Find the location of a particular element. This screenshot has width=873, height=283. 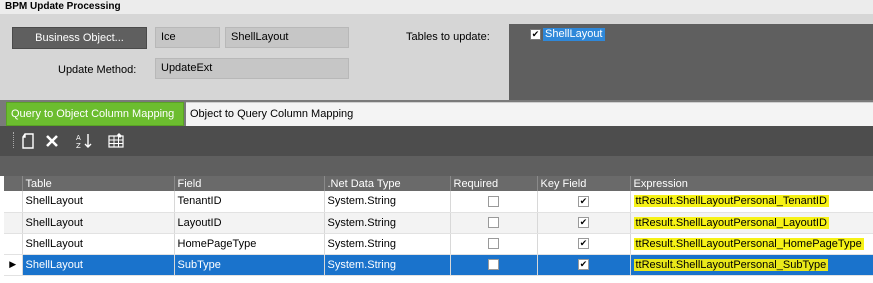

cell-expression: ttResult.ShellLayoutPersonal_SubType is located at coordinates (751, 265).